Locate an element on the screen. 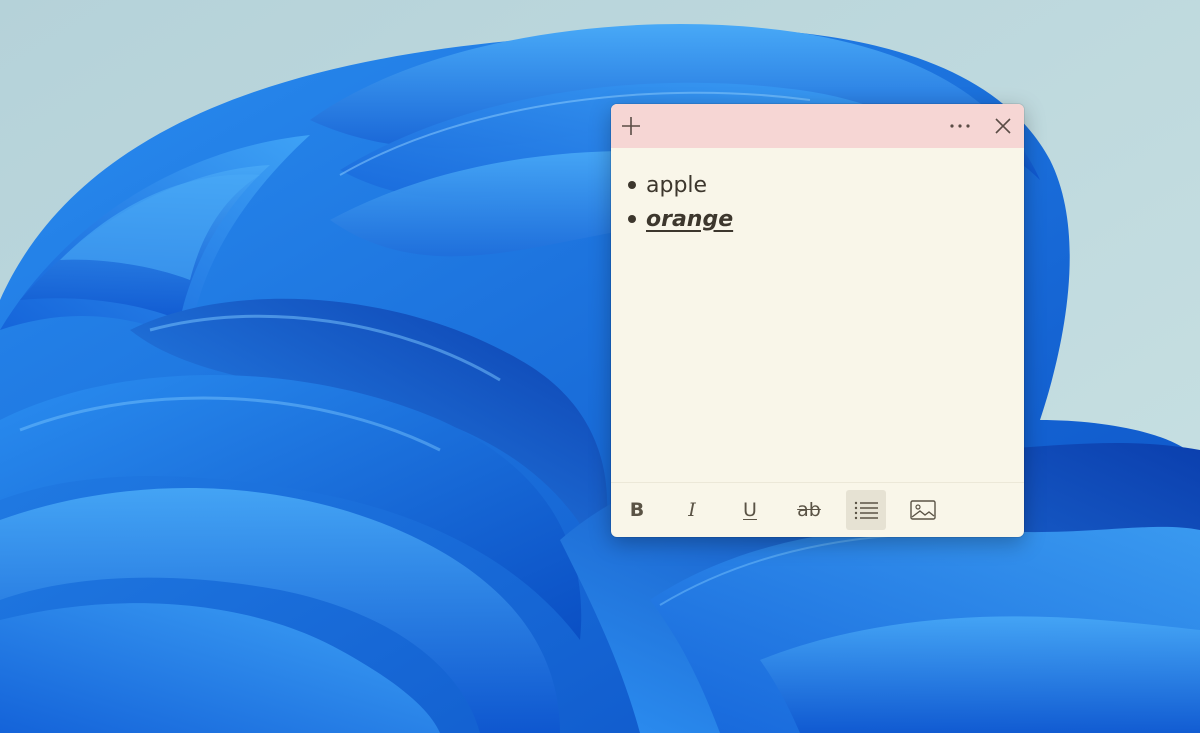 The height and width of the screenshot is (733, 1200). plus-icon is located at coordinates (631, 126).